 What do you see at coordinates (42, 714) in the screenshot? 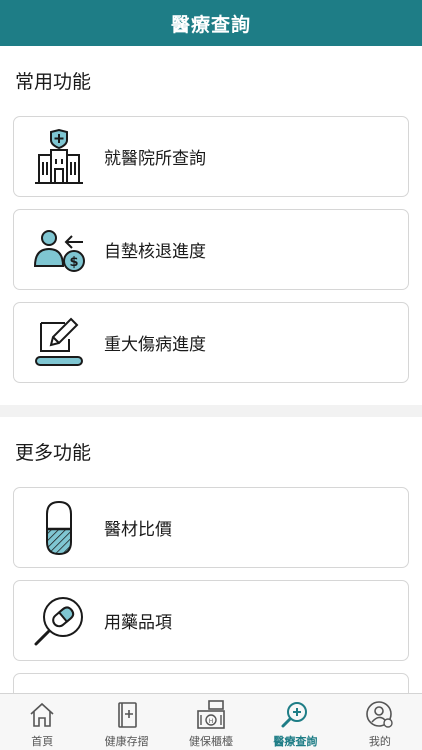
I see `home-icon` at bounding box center [42, 714].